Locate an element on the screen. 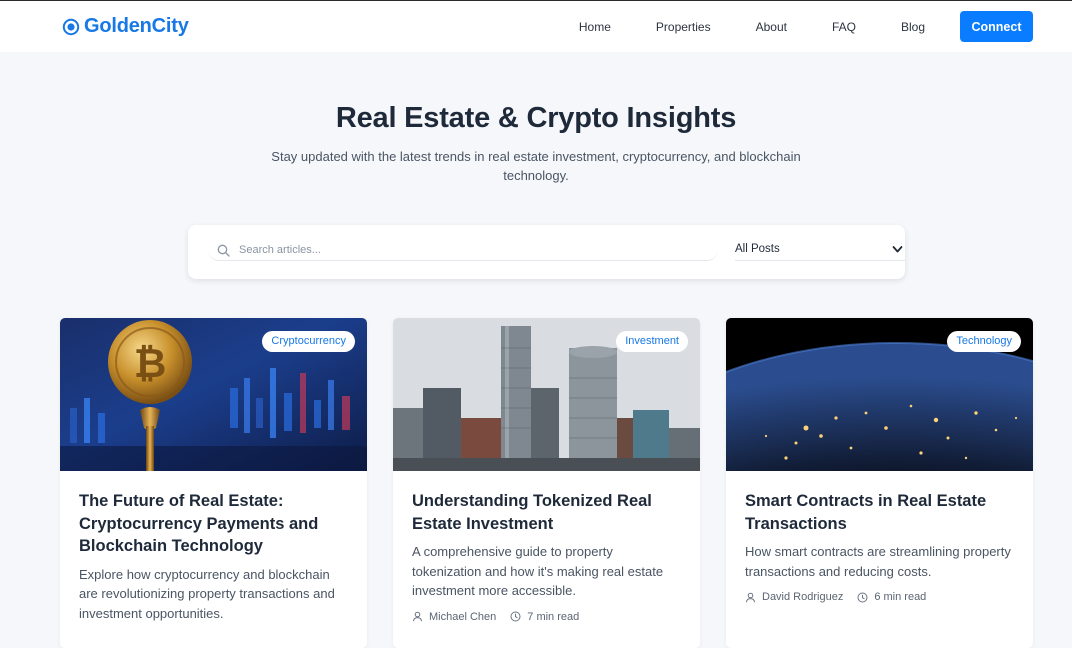 The image size is (1072, 648). search-bar: All Posts is located at coordinates (557, 250).